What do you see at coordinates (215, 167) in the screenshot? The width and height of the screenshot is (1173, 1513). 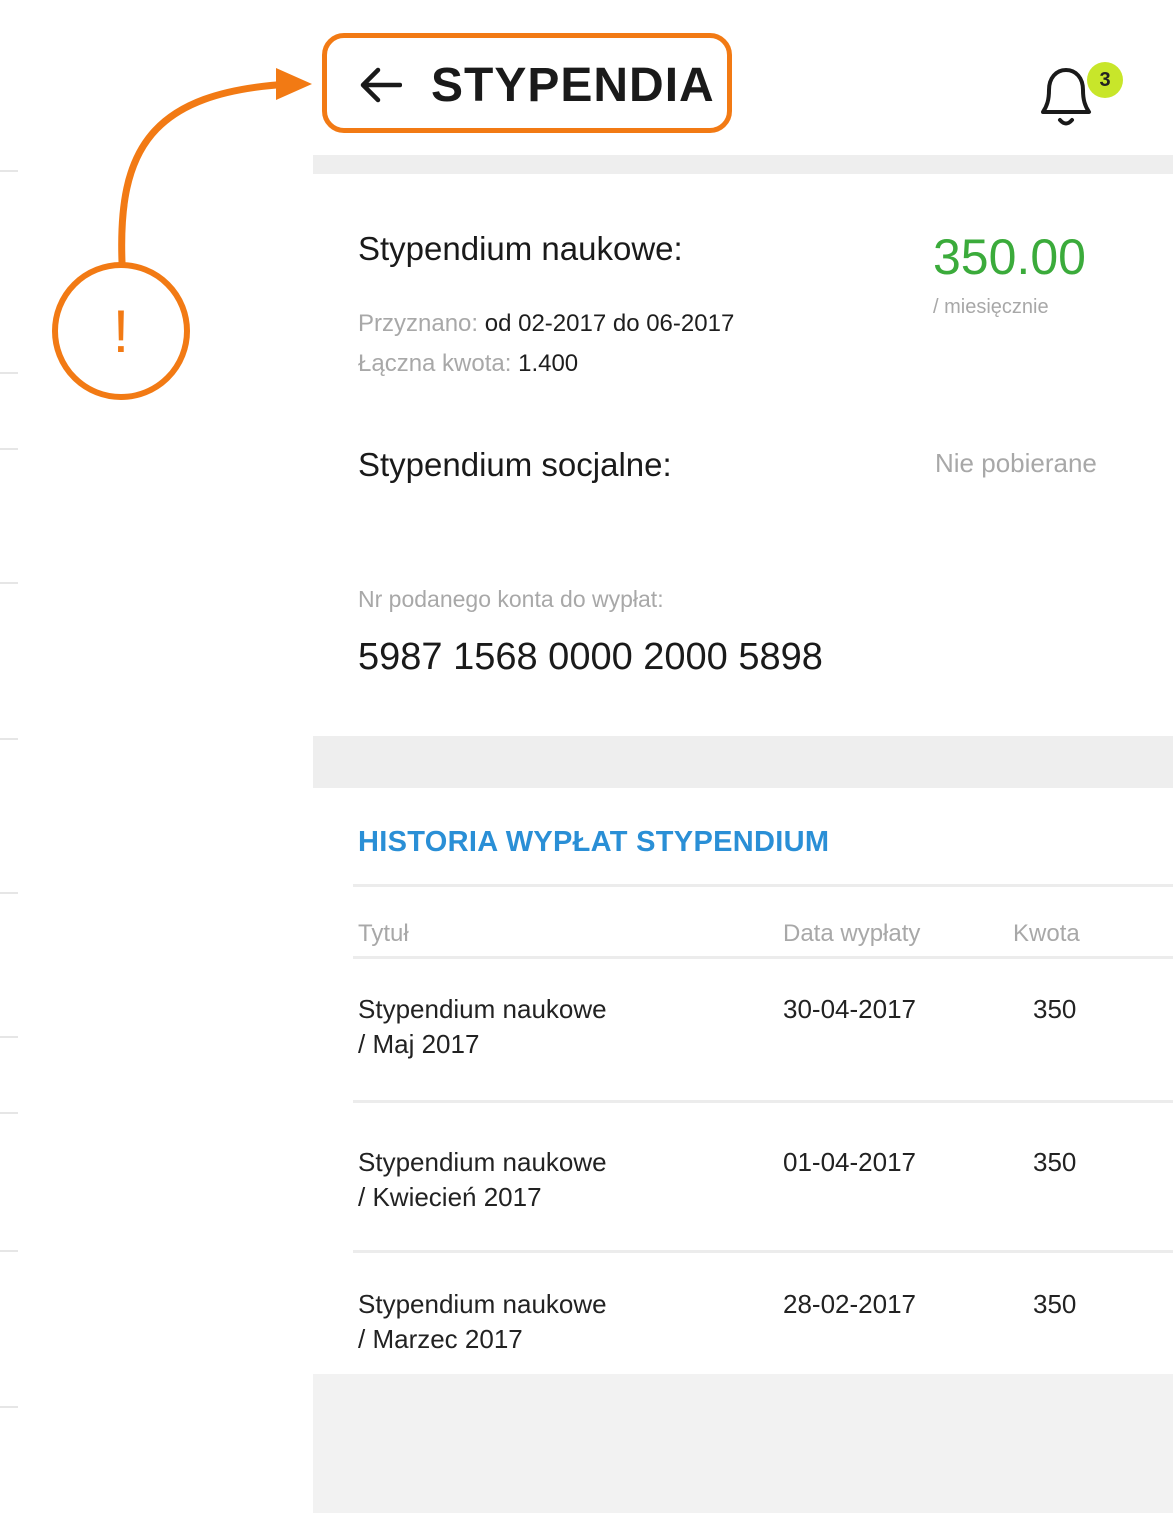 I see `callout-arrow` at bounding box center [215, 167].